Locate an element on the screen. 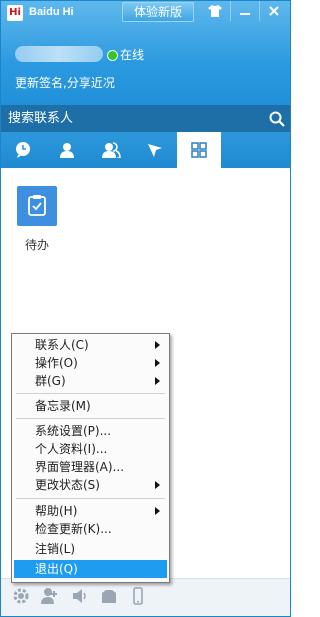 The image size is (320, 617). chat-bubble-icon is located at coordinates (23, 150).